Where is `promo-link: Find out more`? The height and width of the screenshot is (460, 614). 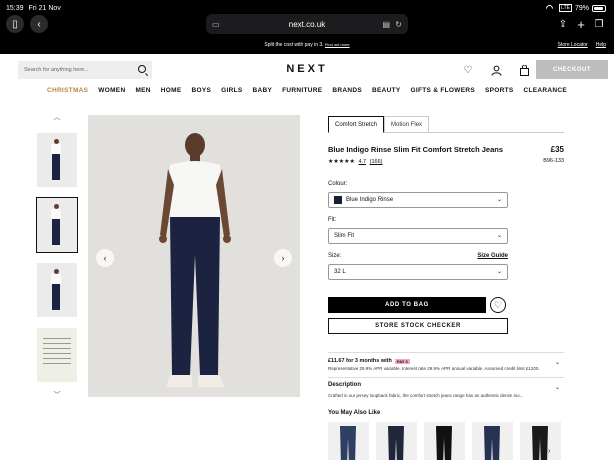 promo-link: Find out more is located at coordinates (337, 44).